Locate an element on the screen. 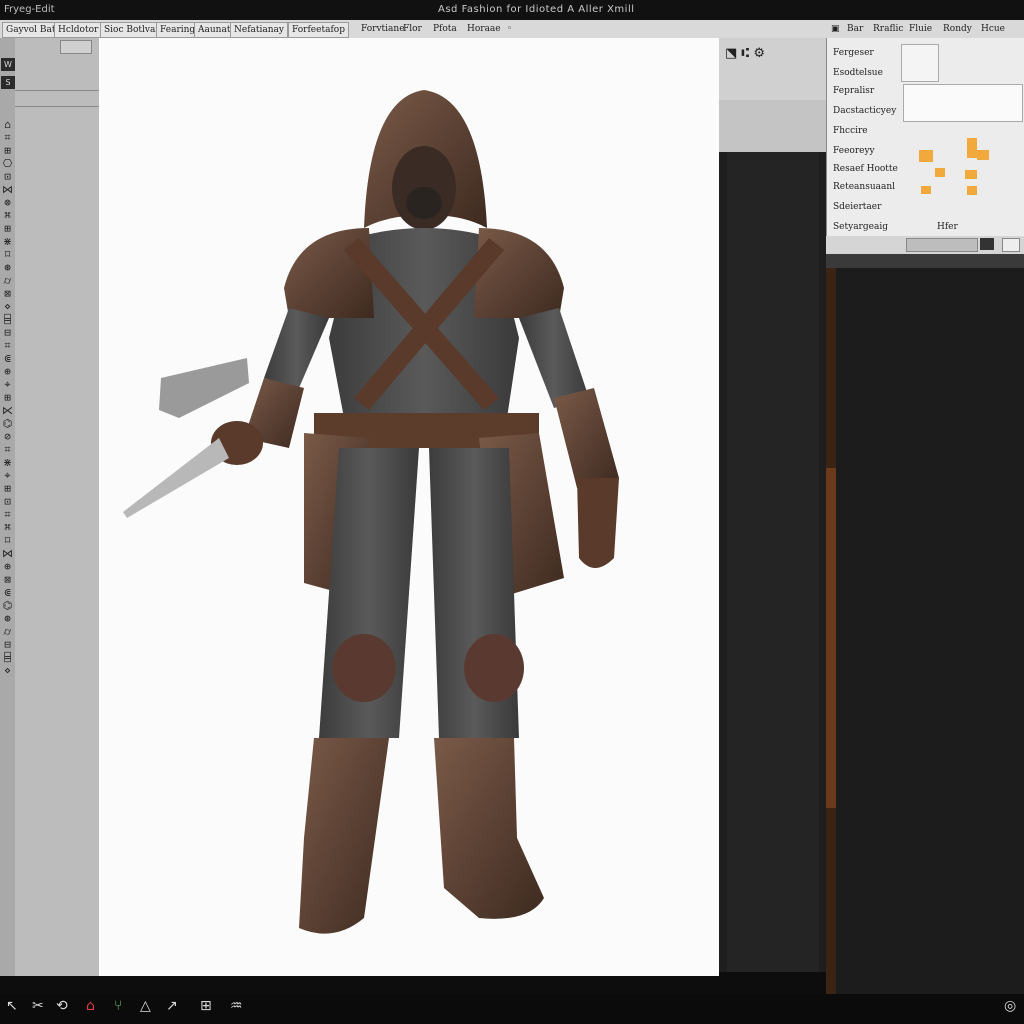  tool-badge-w: W is located at coordinates (8, 64).